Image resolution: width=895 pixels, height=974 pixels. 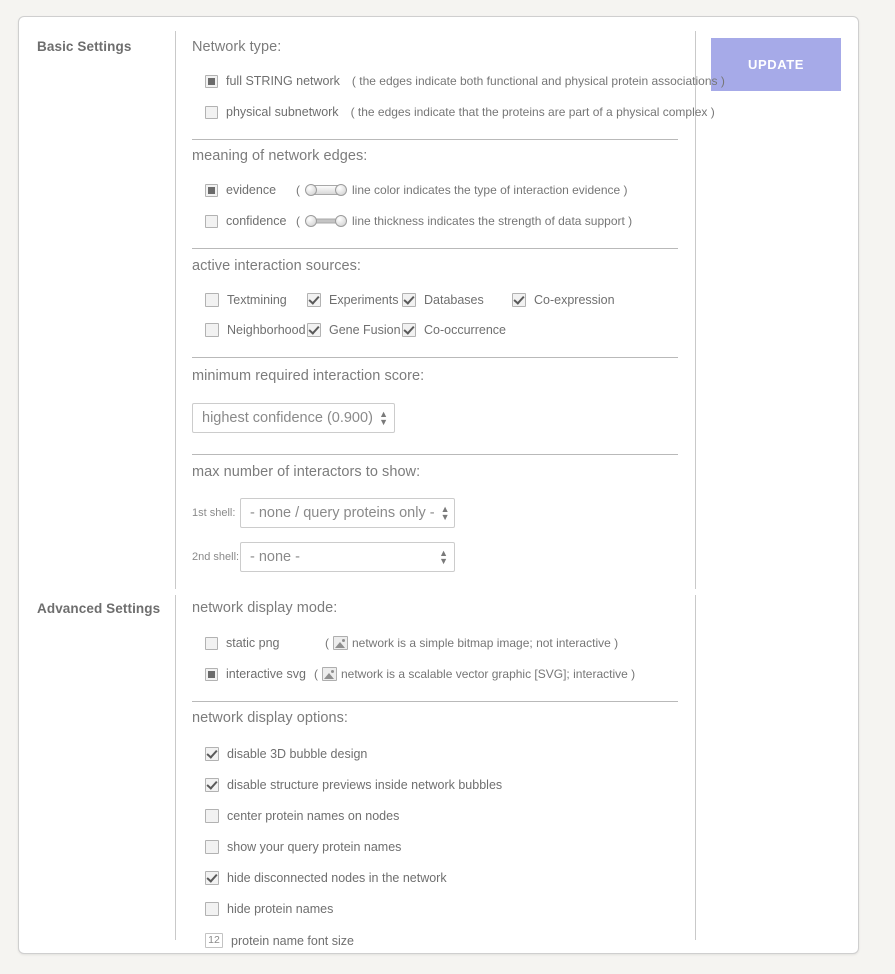 What do you see at coordinates (175, 767) in the screenshot?
I see `divider-advanced-left` at bounding box center [175, 767].